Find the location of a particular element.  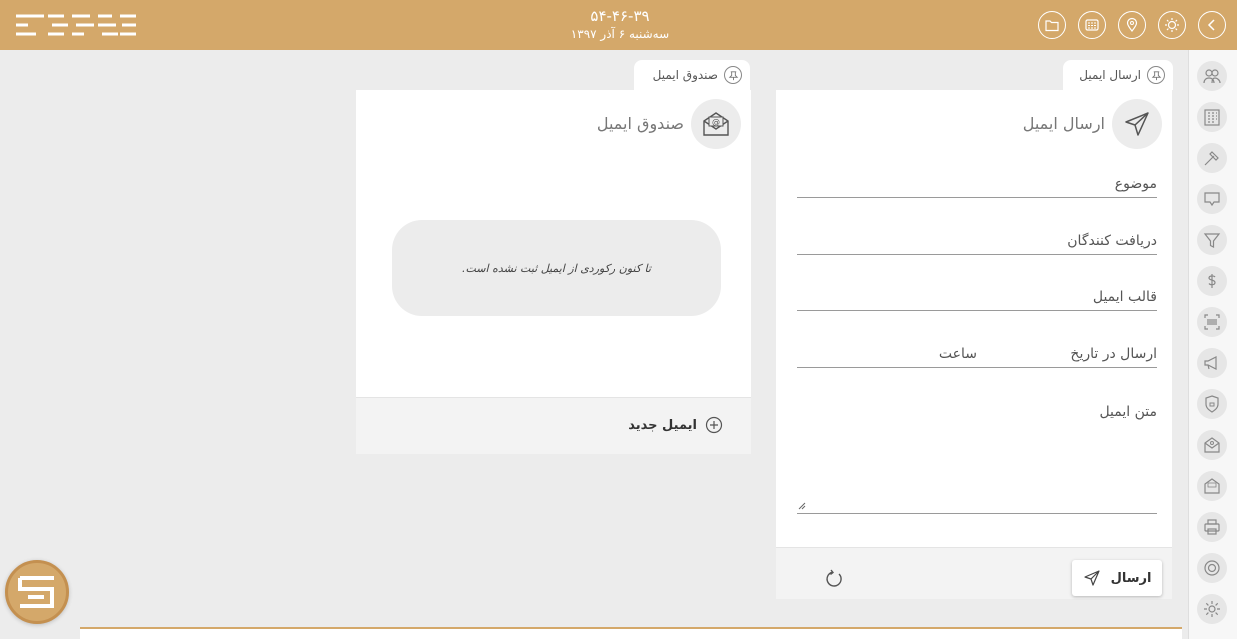

tab-inbox: صندوق ایمیل is located at coordinates (692, 75).